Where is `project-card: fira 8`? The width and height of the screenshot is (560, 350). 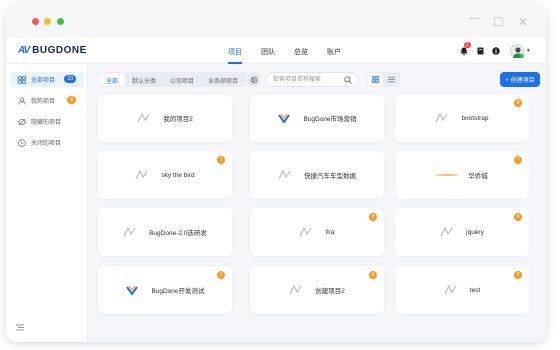
project-card: fira 8 is located at coordinates (317, 232).